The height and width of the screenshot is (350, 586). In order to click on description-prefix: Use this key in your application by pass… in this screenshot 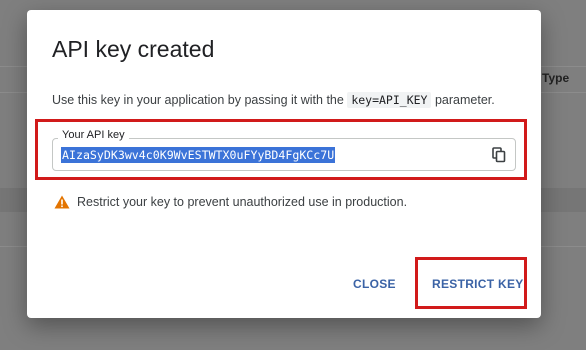, I will do `click(198, 100)`.